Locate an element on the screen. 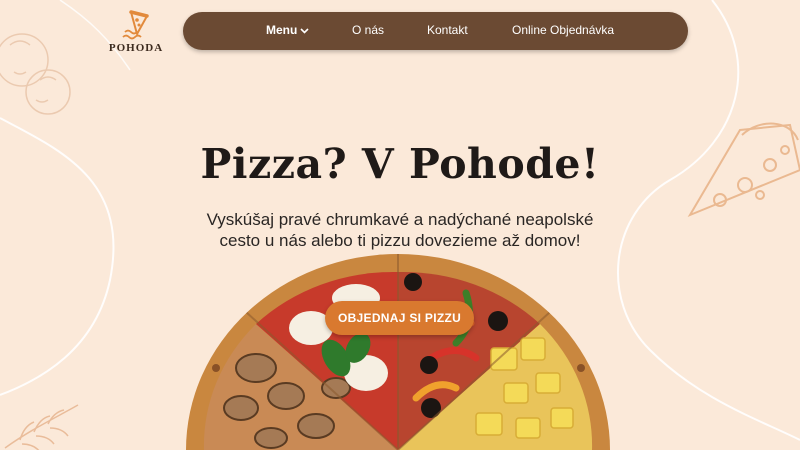 This screenshot has height=450, width=800. nav-item-o-nas: O nás is located at coordinates (368, 30).